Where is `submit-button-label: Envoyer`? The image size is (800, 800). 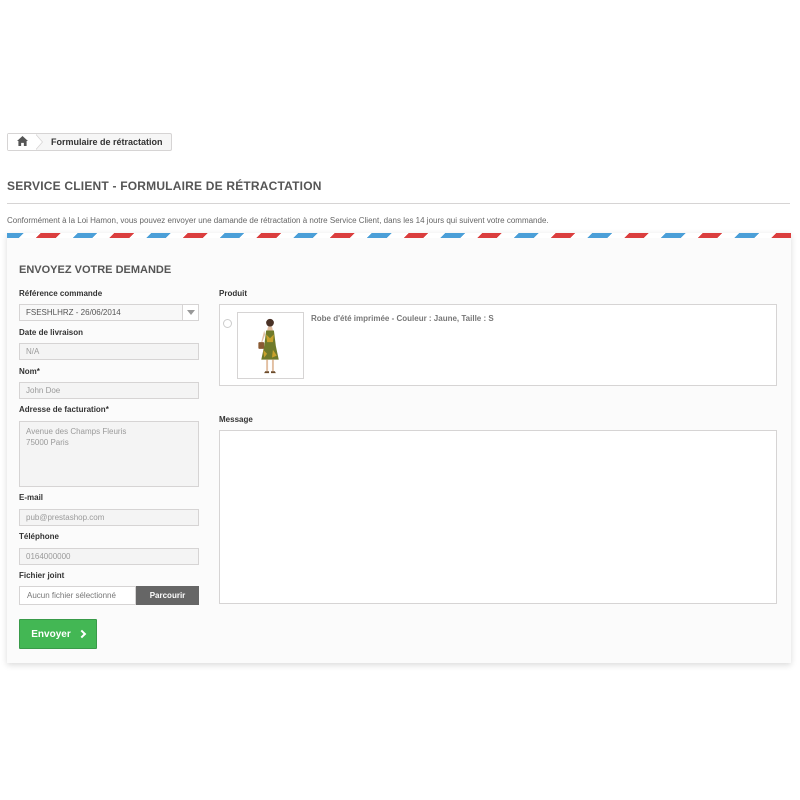
submit-button-label: Envoyer is located at coordinates (51, 634).